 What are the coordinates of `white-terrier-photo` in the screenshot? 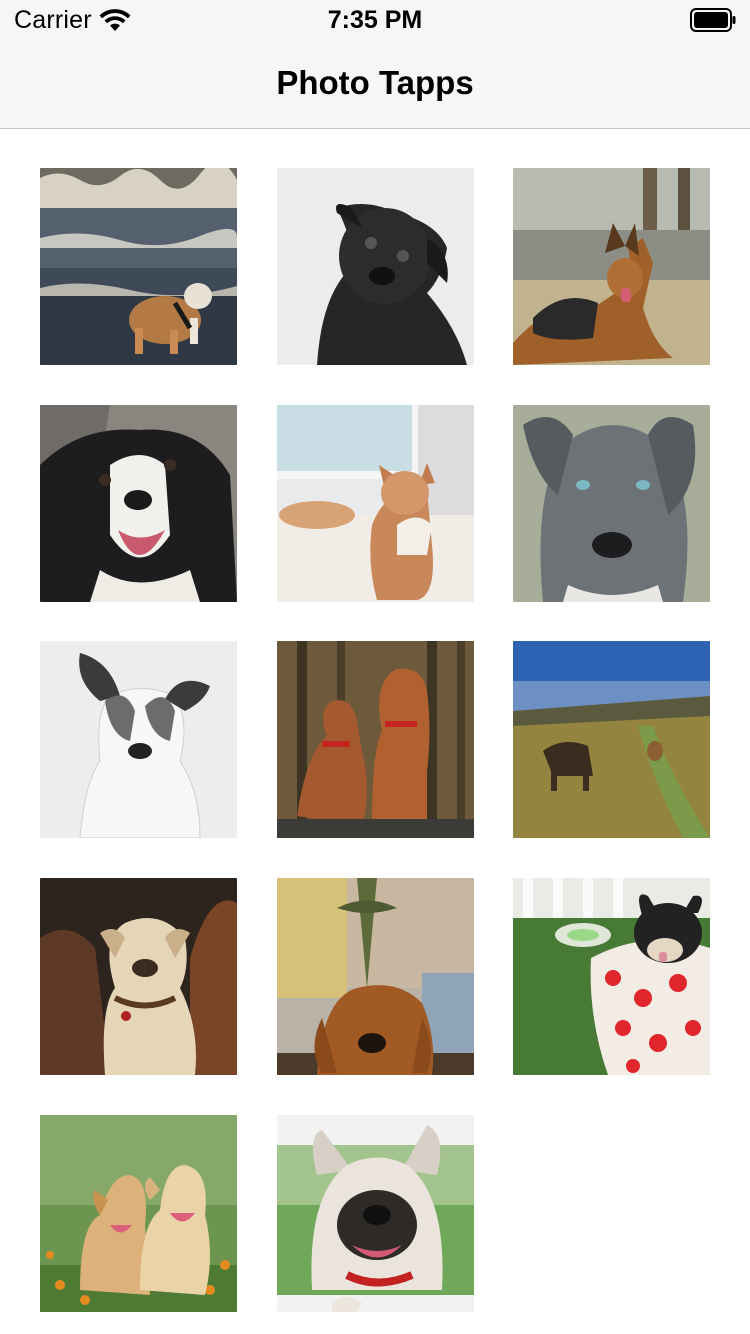 It's located at (138, 739).